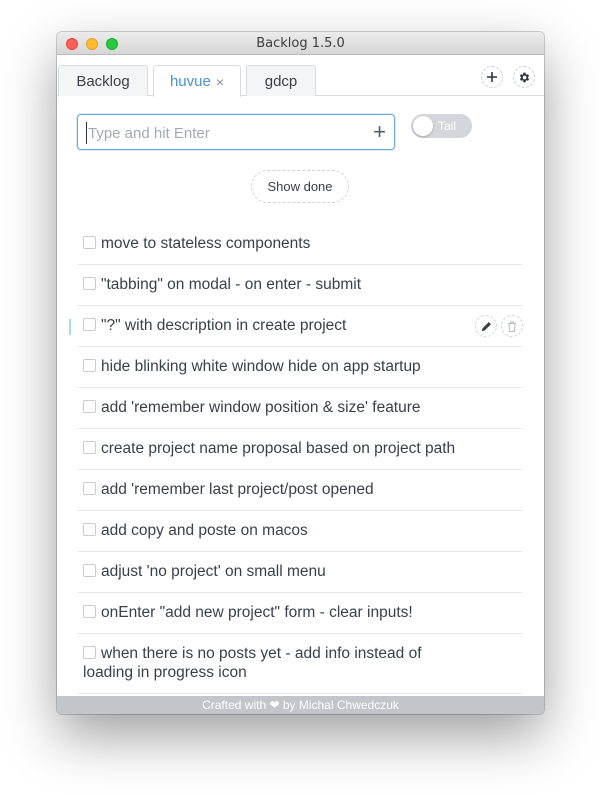  I want to click on tab-gdcp: gdcp, so click(281, 80).